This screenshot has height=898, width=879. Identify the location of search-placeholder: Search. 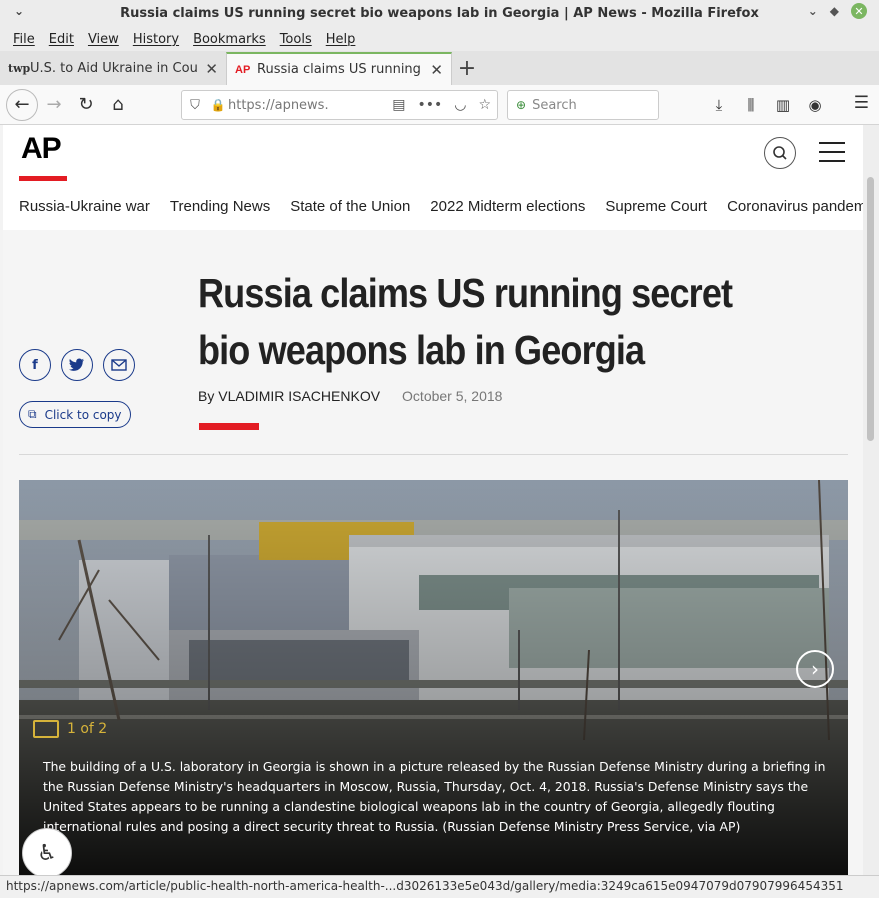
(554, 105).